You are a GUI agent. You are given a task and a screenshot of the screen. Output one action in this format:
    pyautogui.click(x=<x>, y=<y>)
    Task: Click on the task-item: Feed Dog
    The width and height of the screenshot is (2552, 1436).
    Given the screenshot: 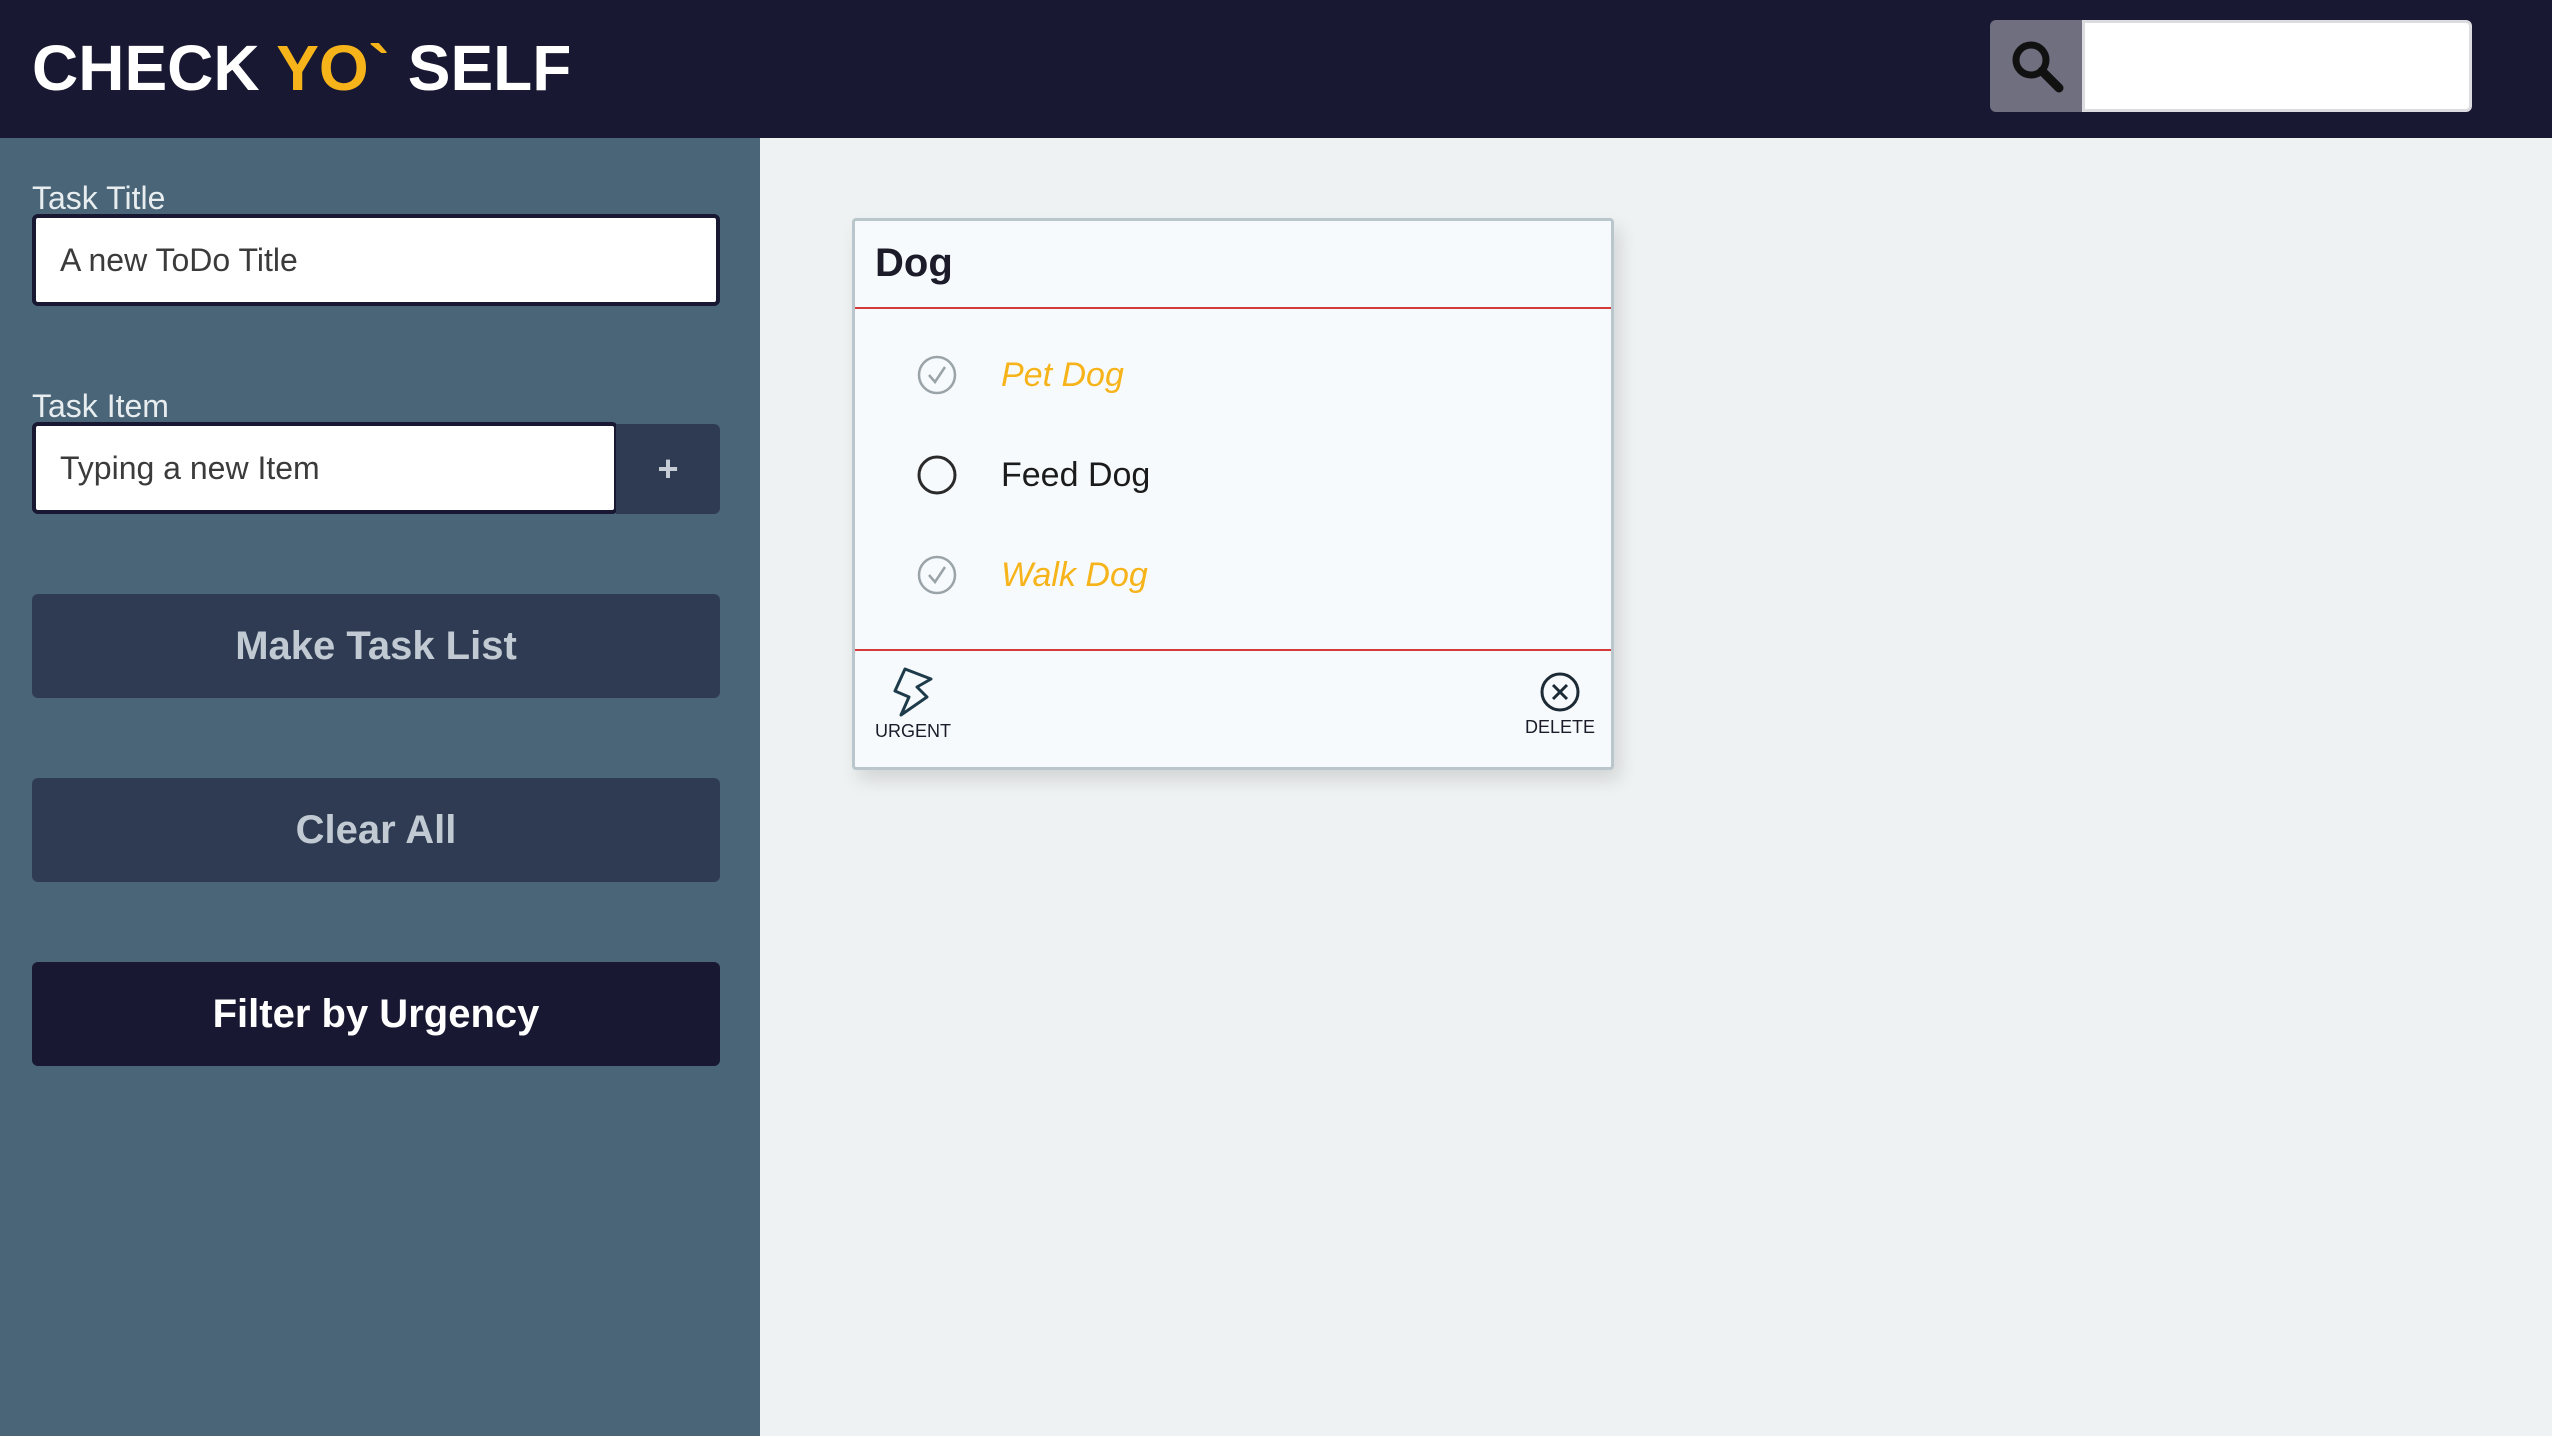 What is the action you would take?
    pyautogui.click(x=1032, y=475)
    